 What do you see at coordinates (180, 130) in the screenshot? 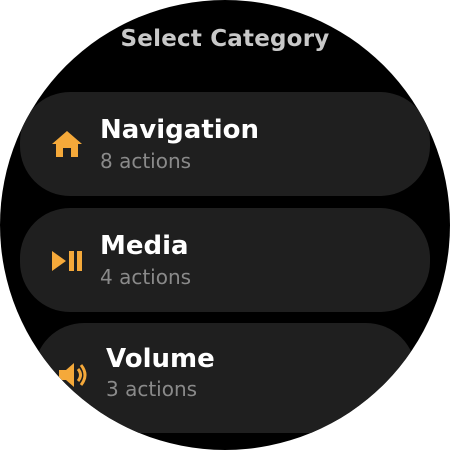
I see `category-label: Navigation` at bounding box center [180, 130].